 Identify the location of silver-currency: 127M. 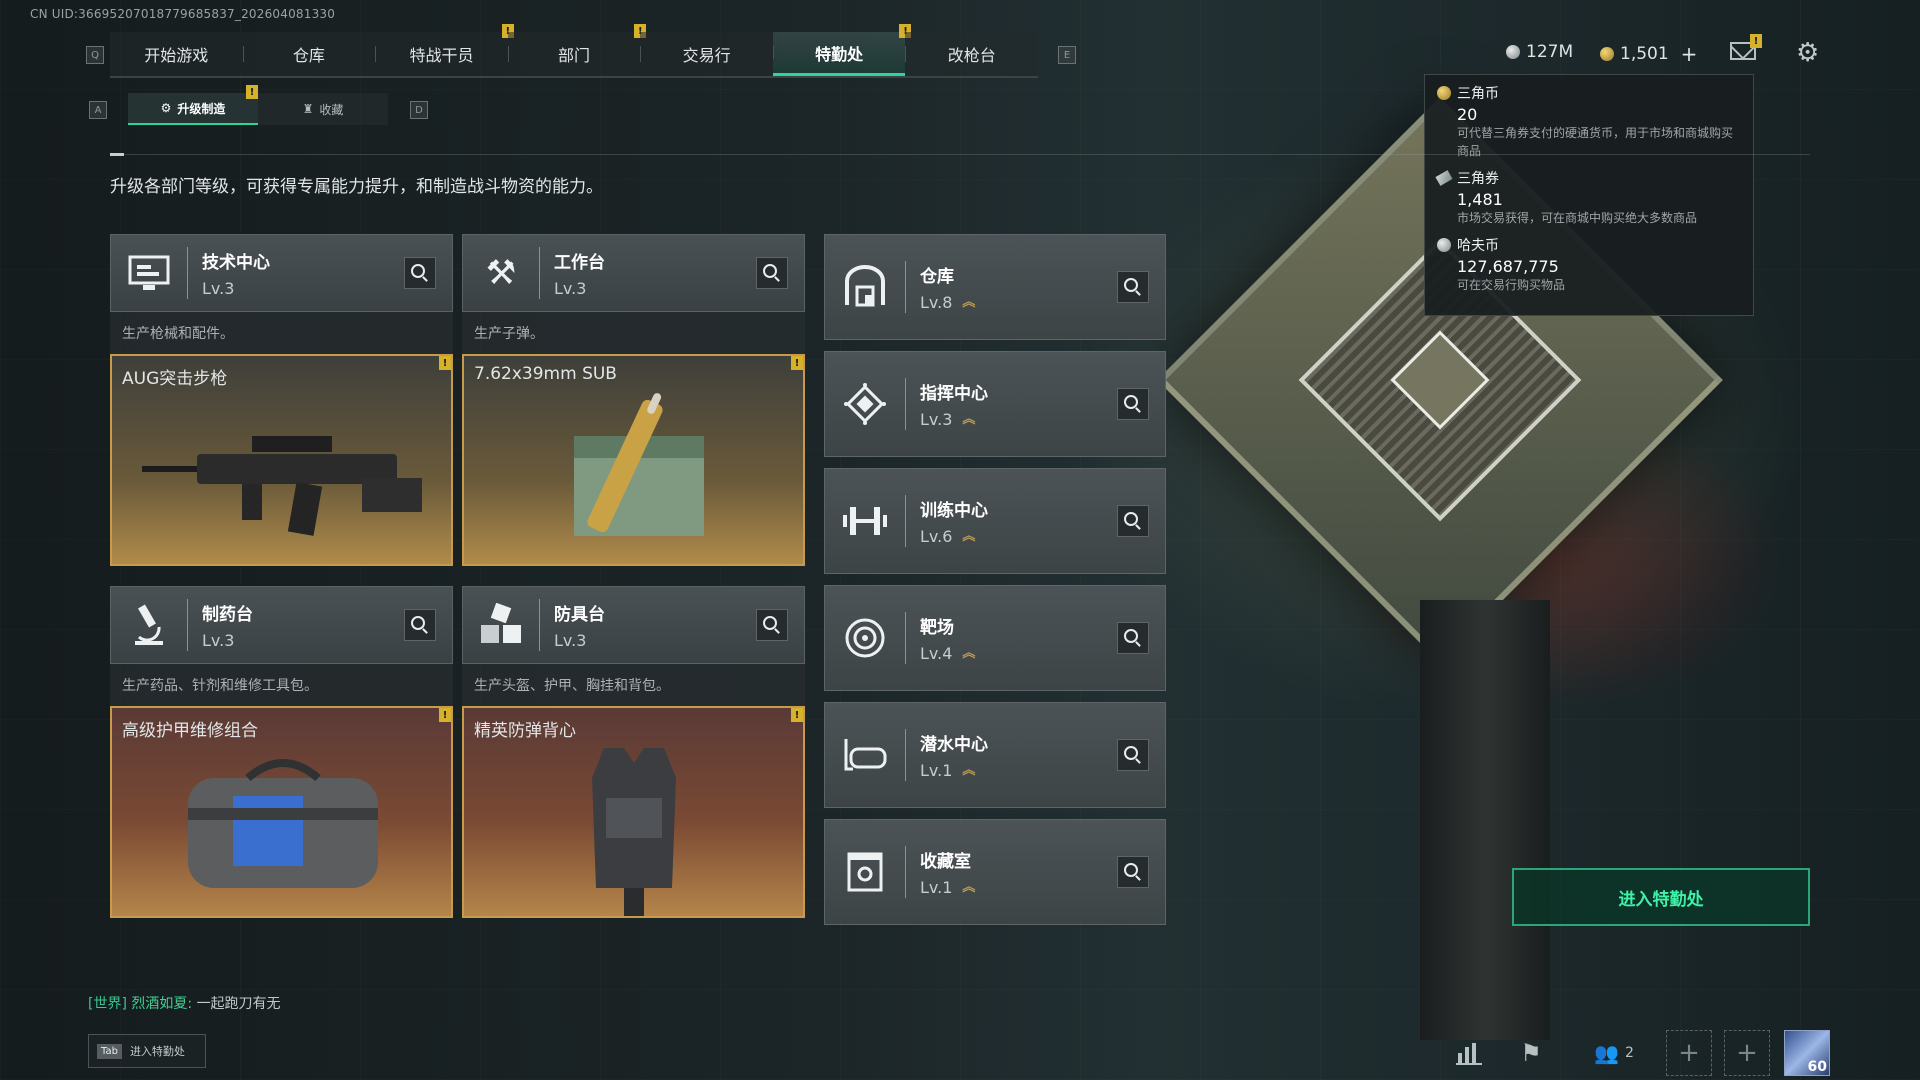
(1539, 52).